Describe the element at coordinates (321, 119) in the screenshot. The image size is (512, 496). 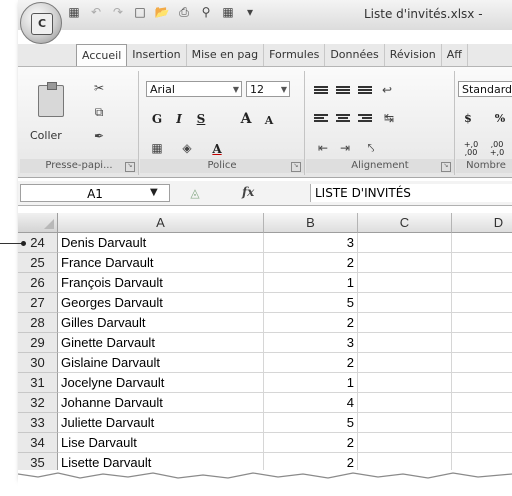
I see `align-left-icon` at that location.